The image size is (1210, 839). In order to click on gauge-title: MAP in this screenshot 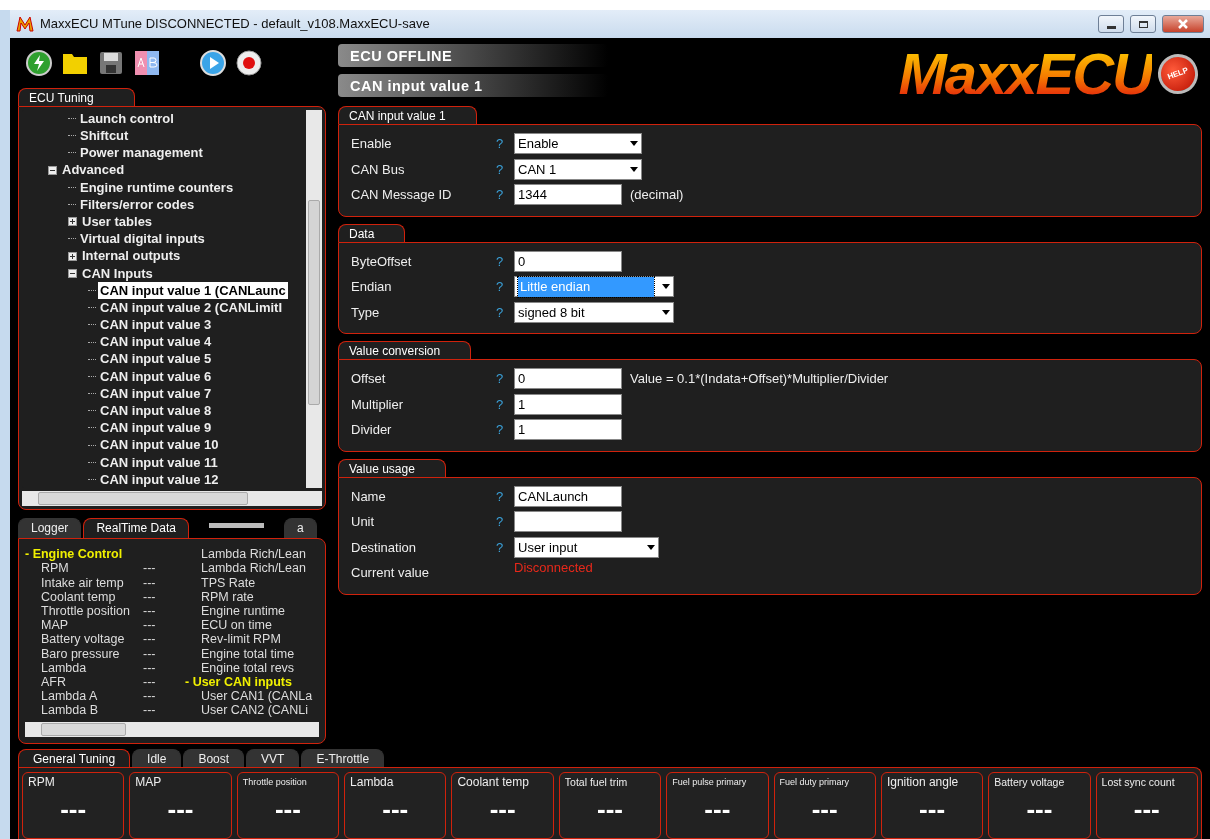, I will do `click(149, 782)`.